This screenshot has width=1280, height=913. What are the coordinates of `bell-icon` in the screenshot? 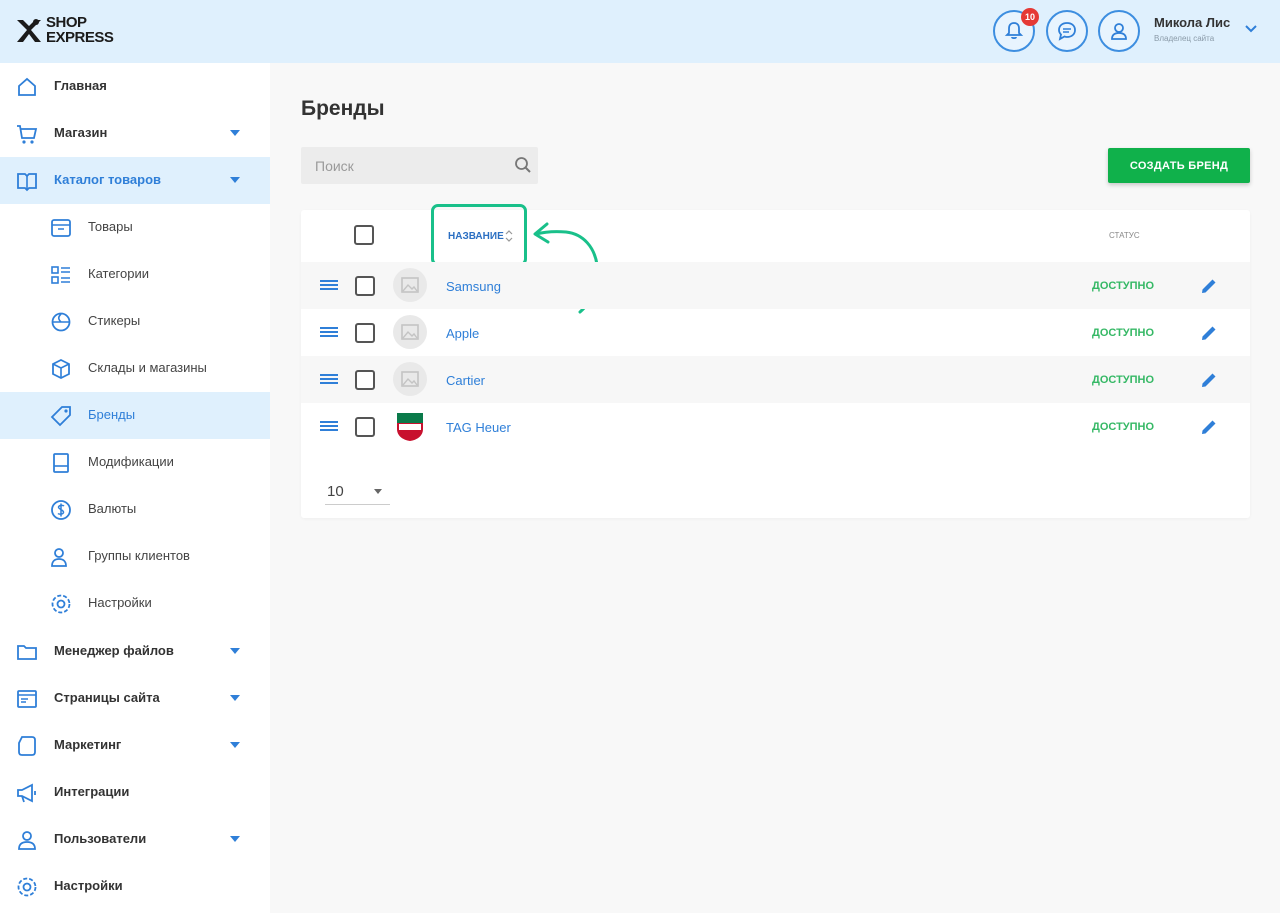 It's located at (1014, 31).